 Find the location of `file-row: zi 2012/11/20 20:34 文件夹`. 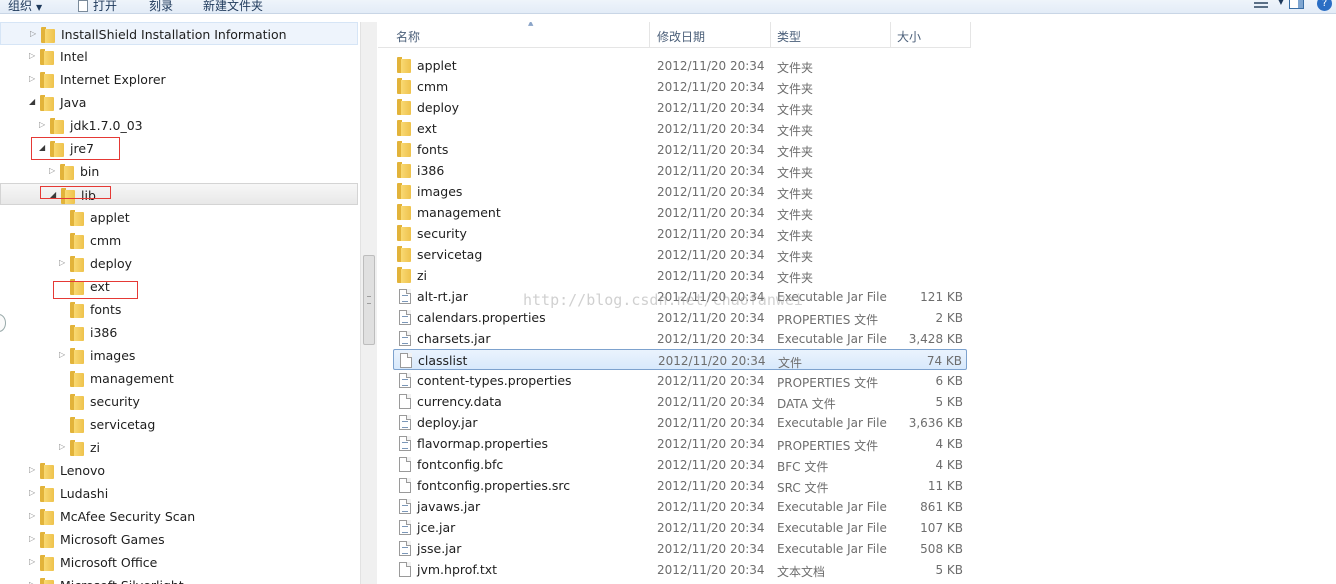

file-row: zi 2012/11/20 20:34 文件夹 is located at coordinates (680, 275).